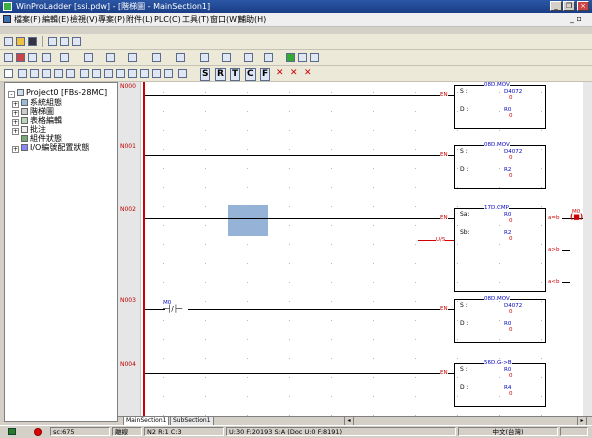 The width and height of the screenshot is (592, 438). What do you see at coordinates (248, 57) in the screenshot?
I see `table-icon` at bounding box center [248, 57].